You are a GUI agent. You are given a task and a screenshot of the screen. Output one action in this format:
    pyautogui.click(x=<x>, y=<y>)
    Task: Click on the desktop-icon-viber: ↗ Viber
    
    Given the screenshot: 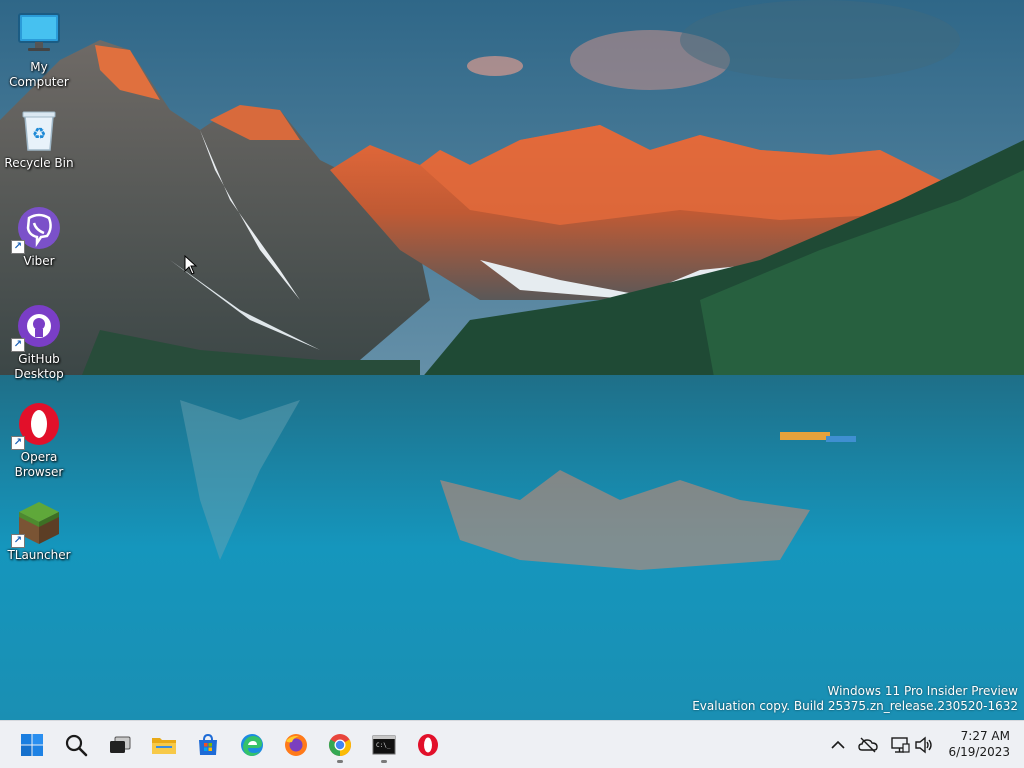 What is the action you would take?
    pyautogui.click(x=39, y=236)
    